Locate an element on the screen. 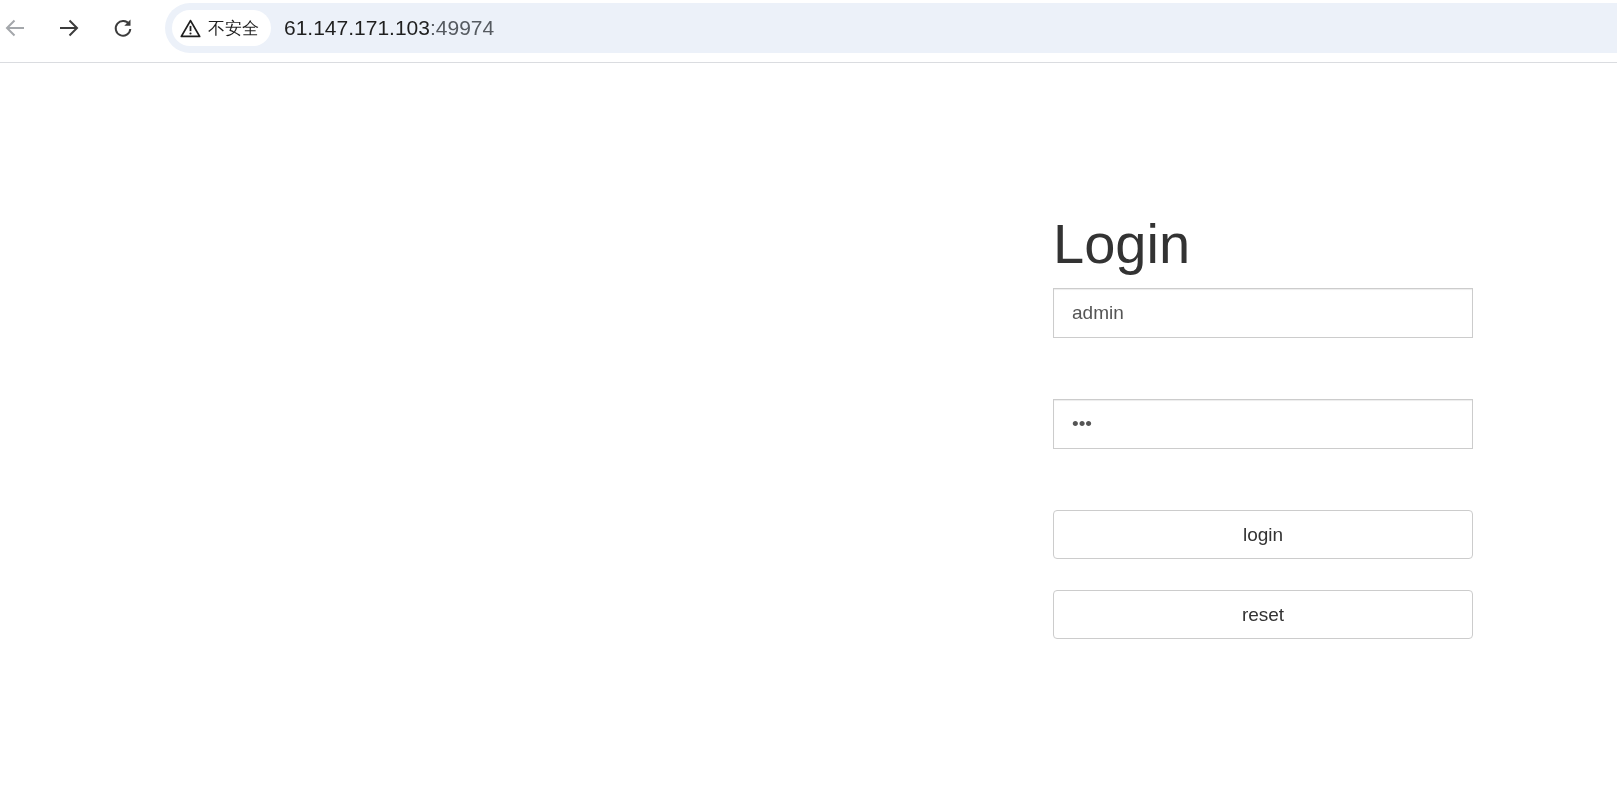 This screenshot has height=802, width=1617. username-field: admin is located at coordinates (1263, 313).